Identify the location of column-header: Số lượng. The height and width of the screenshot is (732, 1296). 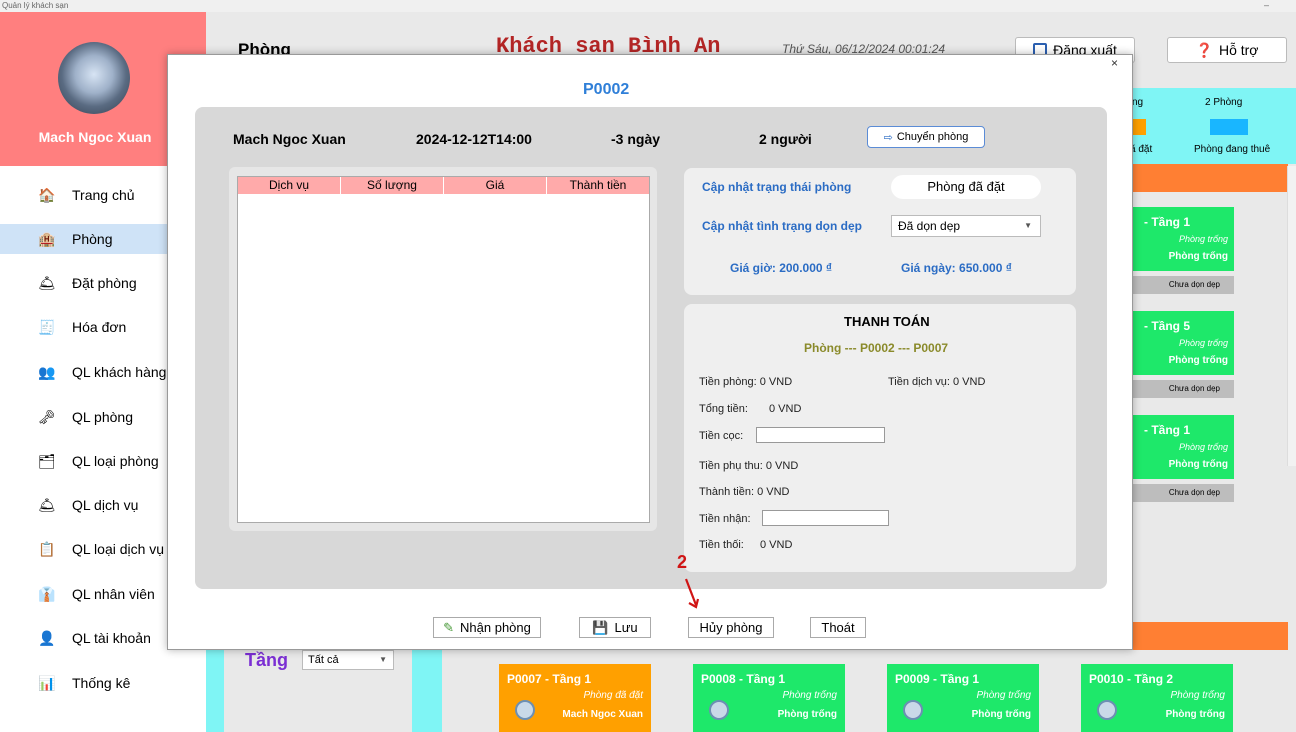
(392, 185).